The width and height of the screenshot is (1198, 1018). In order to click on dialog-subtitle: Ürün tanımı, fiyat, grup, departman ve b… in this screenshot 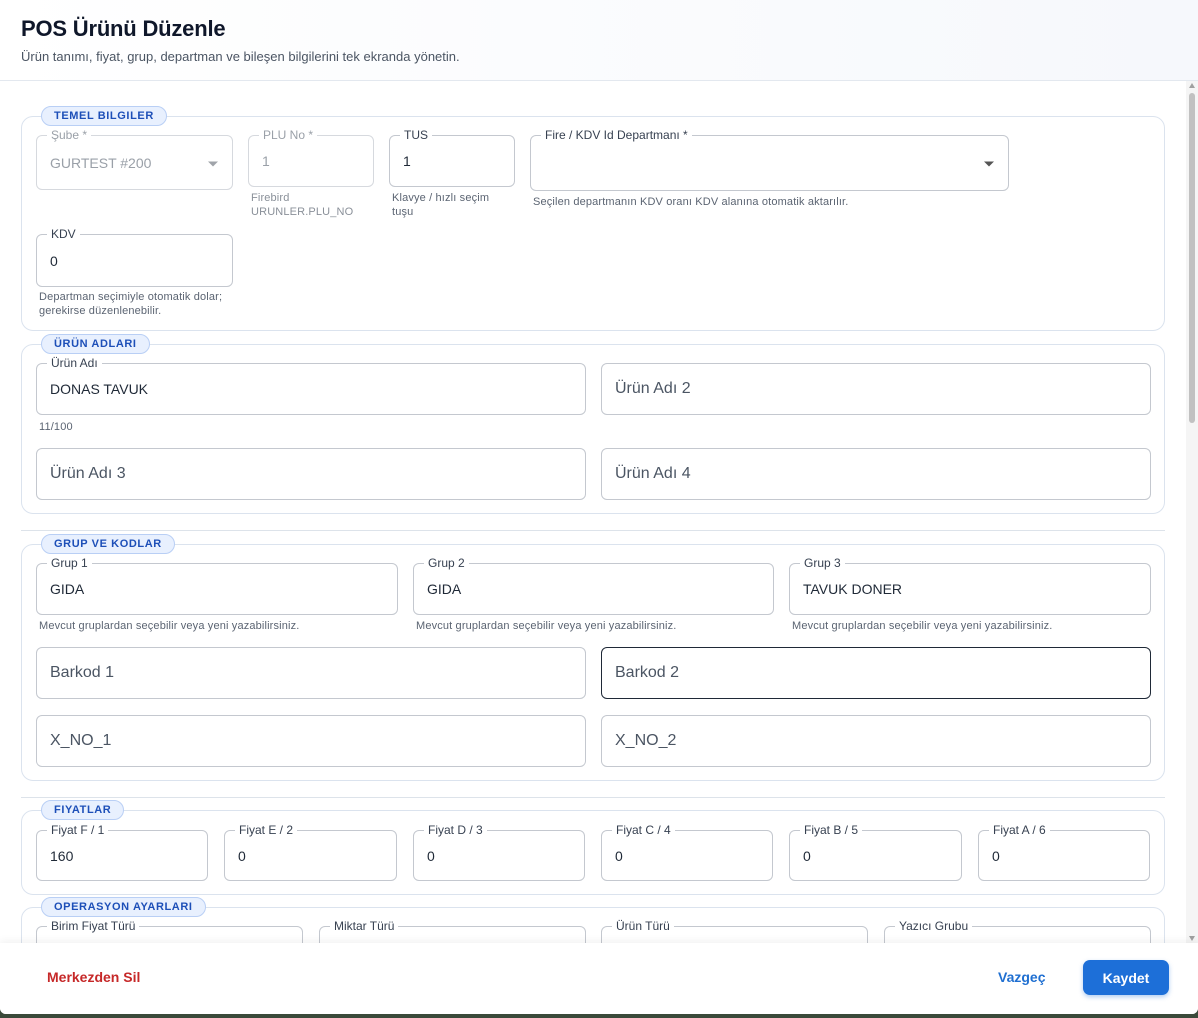, I will do `click(240, 56)`.